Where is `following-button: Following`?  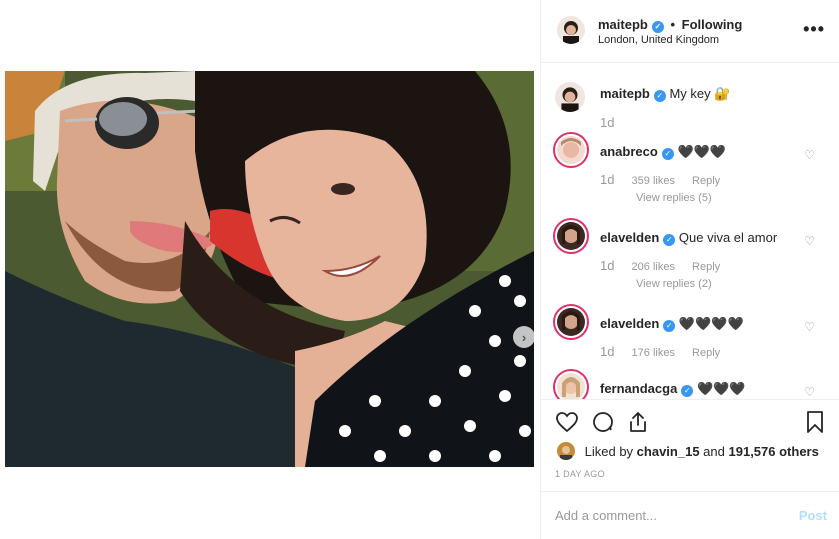
following-button: Following is located at coordinates (712, 24).